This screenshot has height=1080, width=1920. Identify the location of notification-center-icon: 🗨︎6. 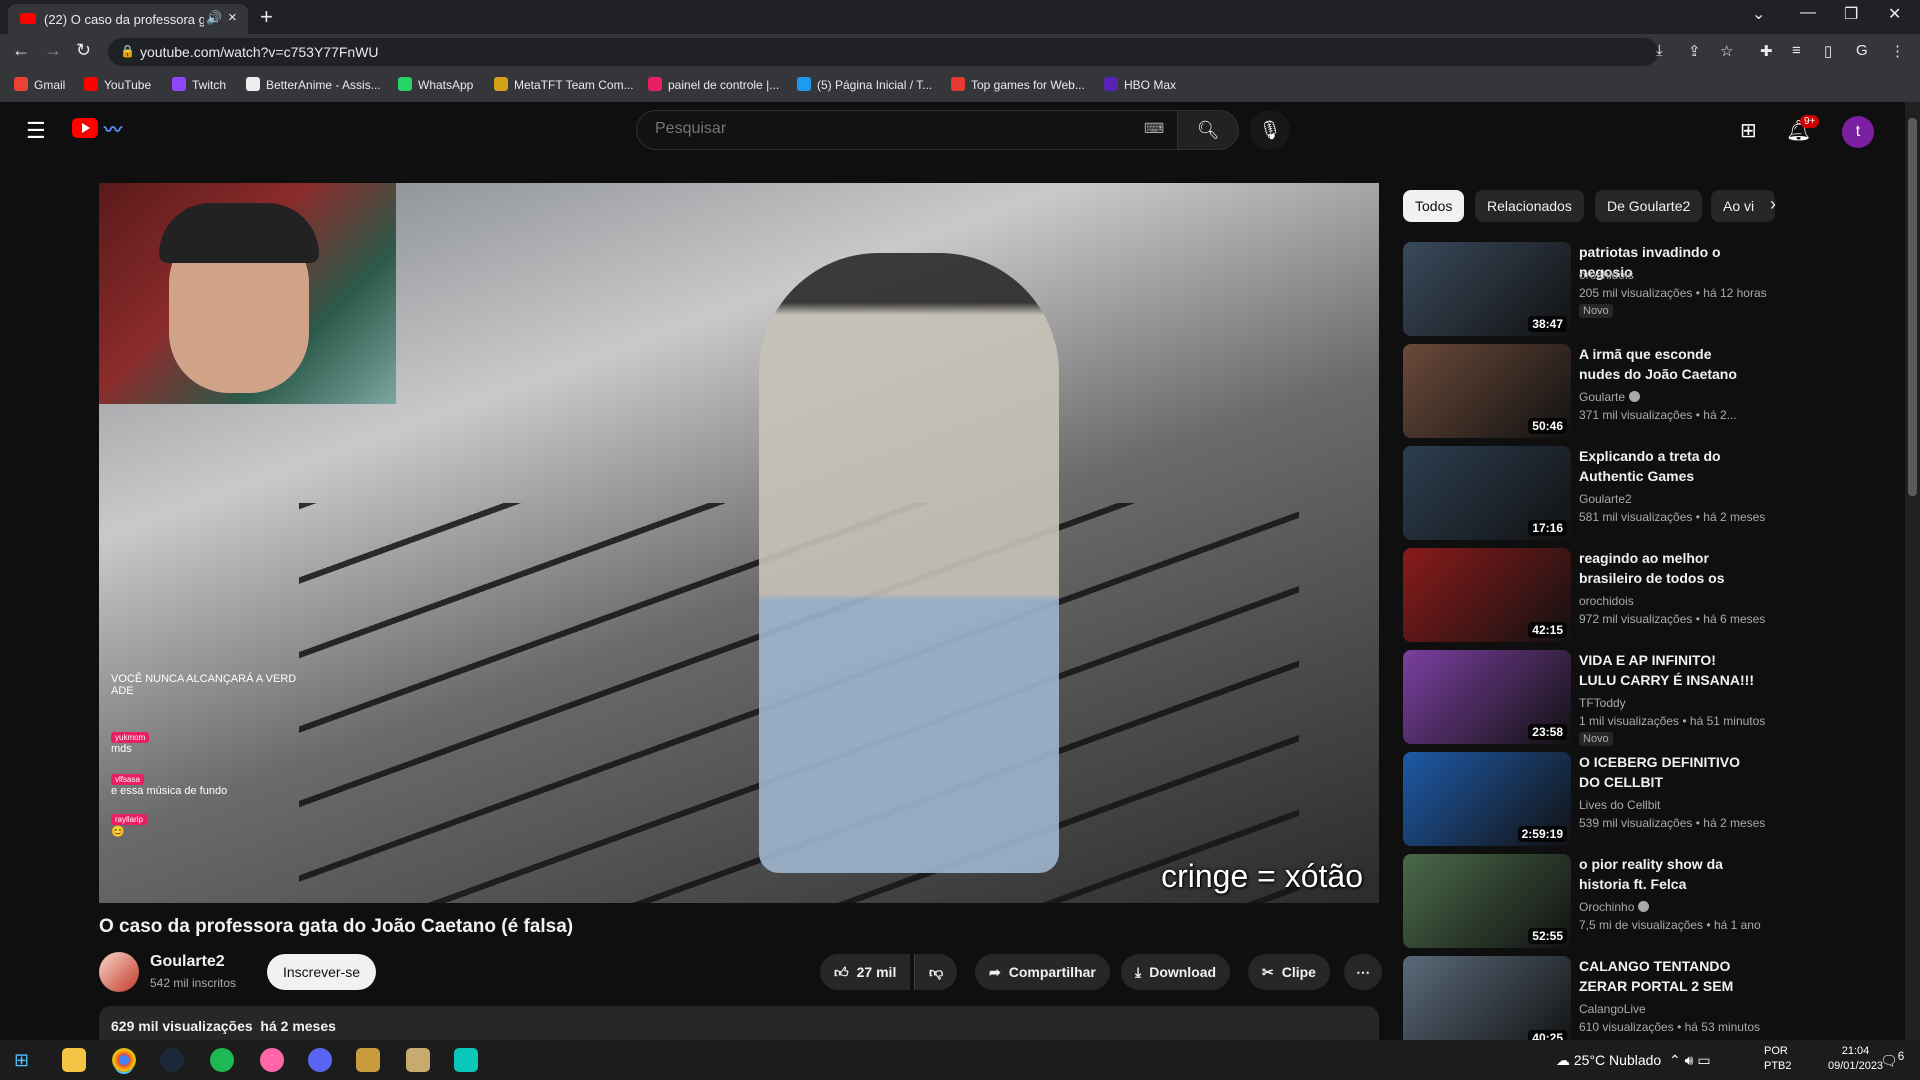
(1892, 1060).